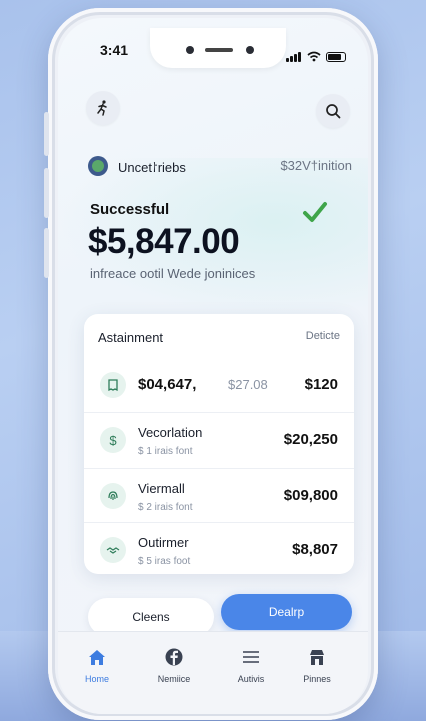 Image resolution: width=426 pixels, height=721 pixels. I want to click on mute-switch, so click(46, 134).